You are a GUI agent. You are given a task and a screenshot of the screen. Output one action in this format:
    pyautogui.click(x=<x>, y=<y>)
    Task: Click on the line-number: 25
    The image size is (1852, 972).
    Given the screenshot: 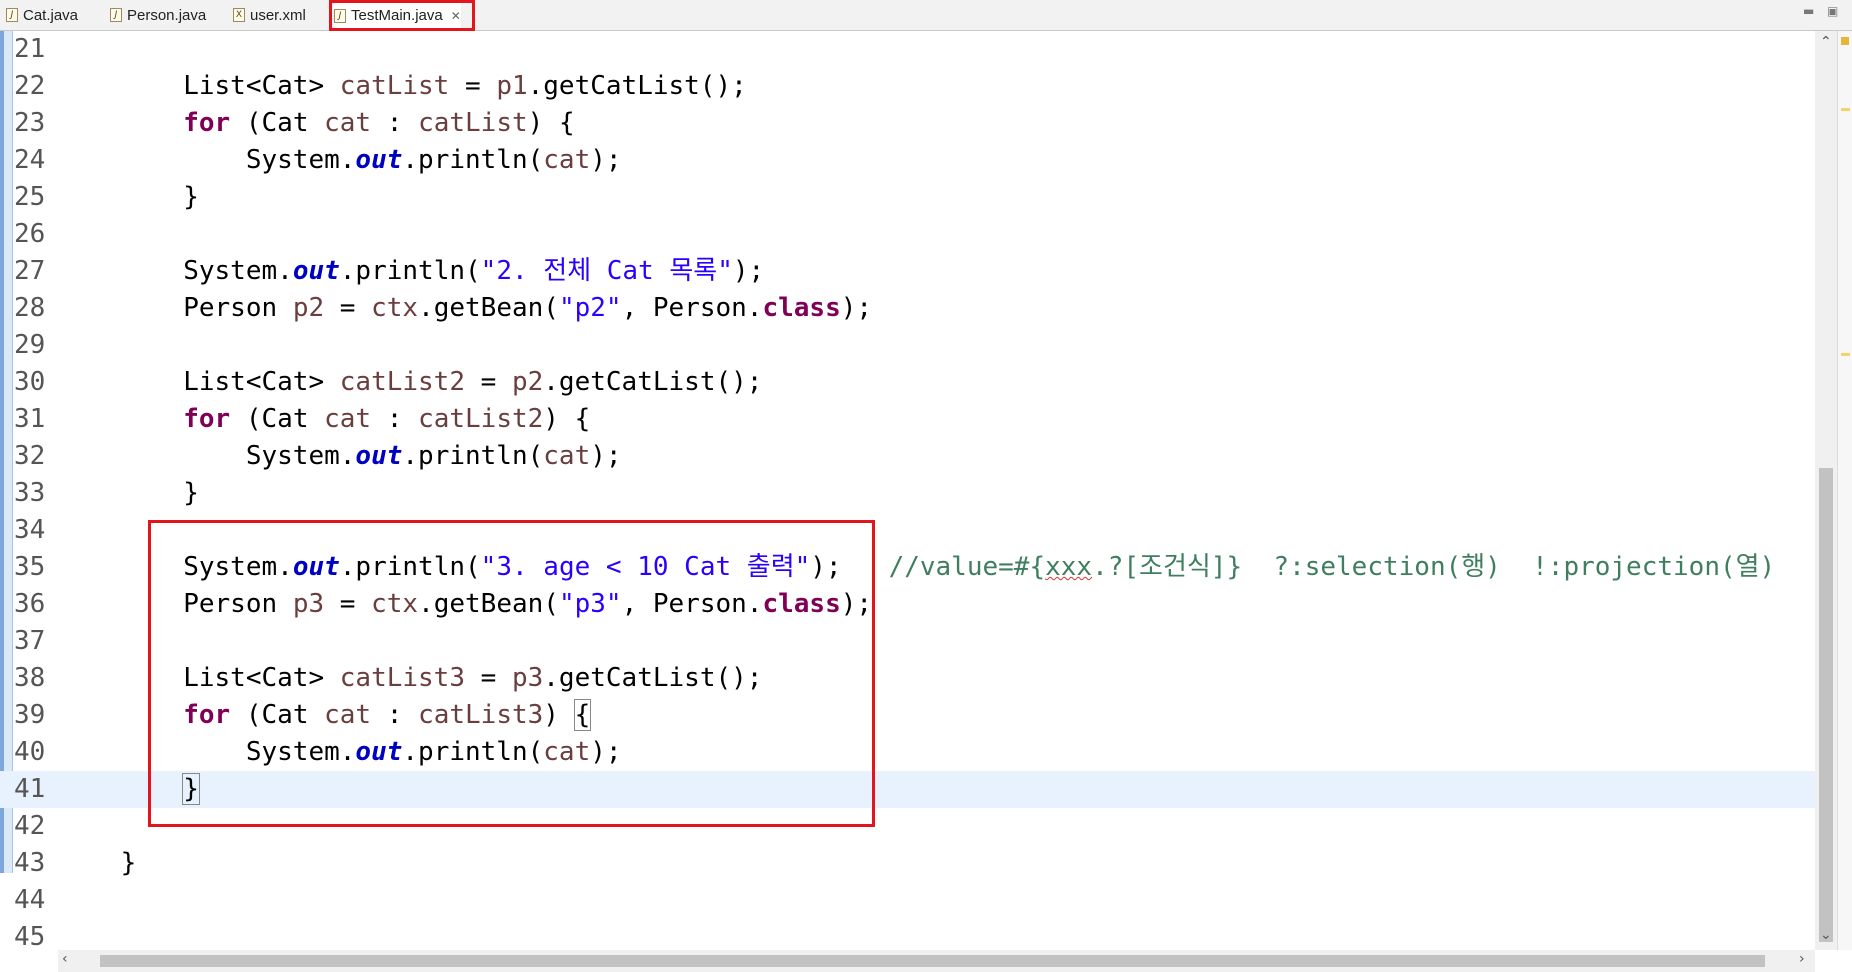 What is the action you would take?
    pyautogui.click(x=30, y=197)
    